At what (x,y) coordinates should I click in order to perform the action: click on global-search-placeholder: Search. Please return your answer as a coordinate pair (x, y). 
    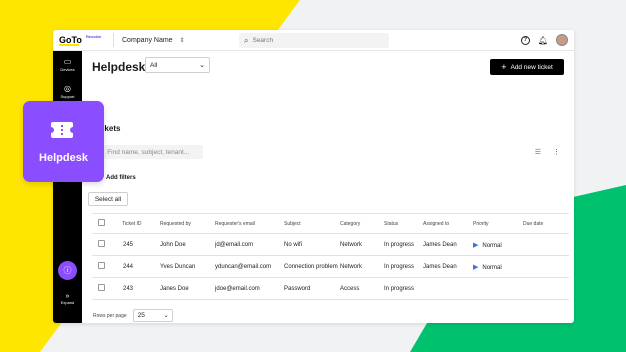
    Looking at the image, I should click on (263, 40).